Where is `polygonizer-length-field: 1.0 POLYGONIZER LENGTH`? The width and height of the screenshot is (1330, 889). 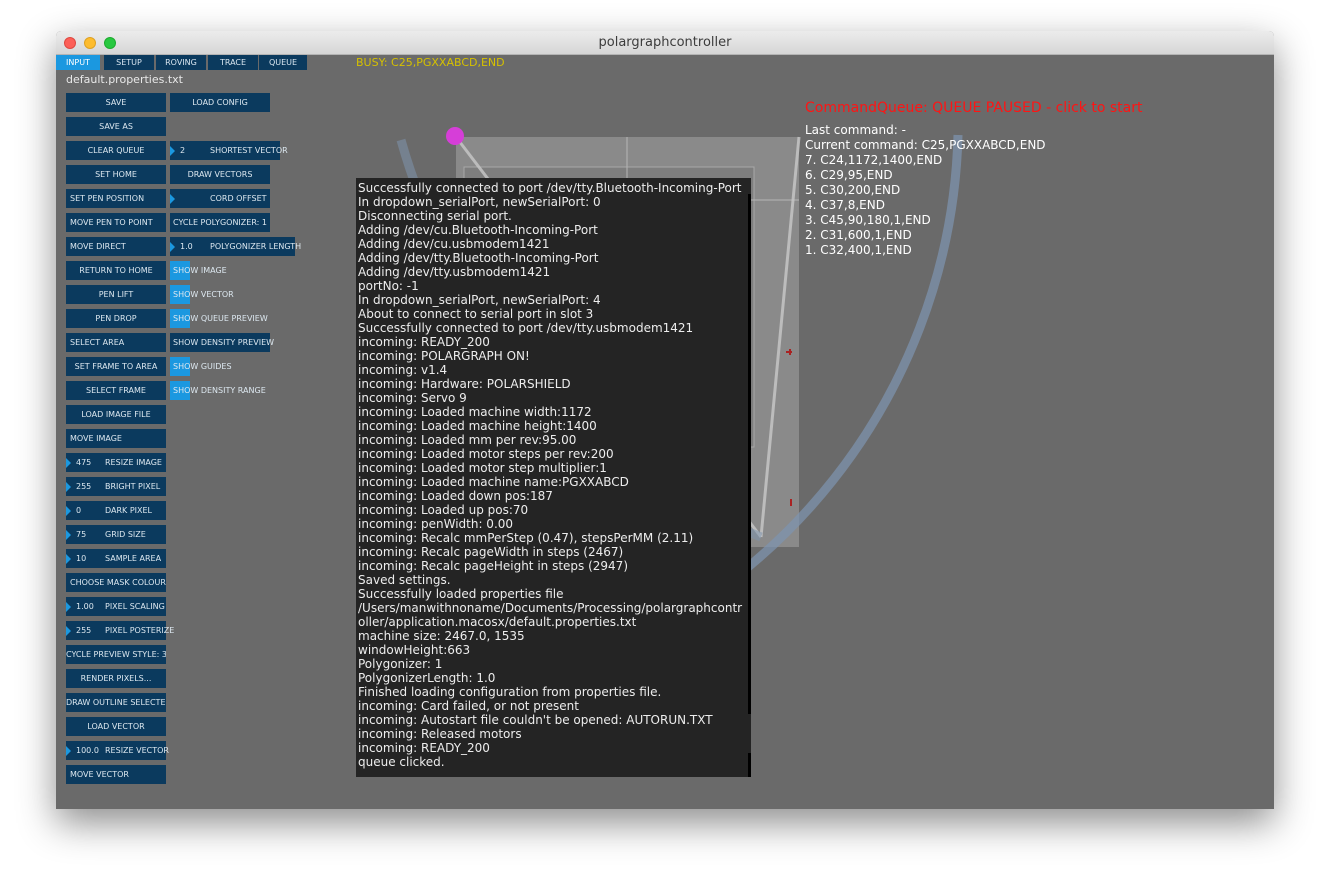
polygonizer-length-field: 1.0 POLYGONIZER LENGTH is located at coordinates (235, 246).